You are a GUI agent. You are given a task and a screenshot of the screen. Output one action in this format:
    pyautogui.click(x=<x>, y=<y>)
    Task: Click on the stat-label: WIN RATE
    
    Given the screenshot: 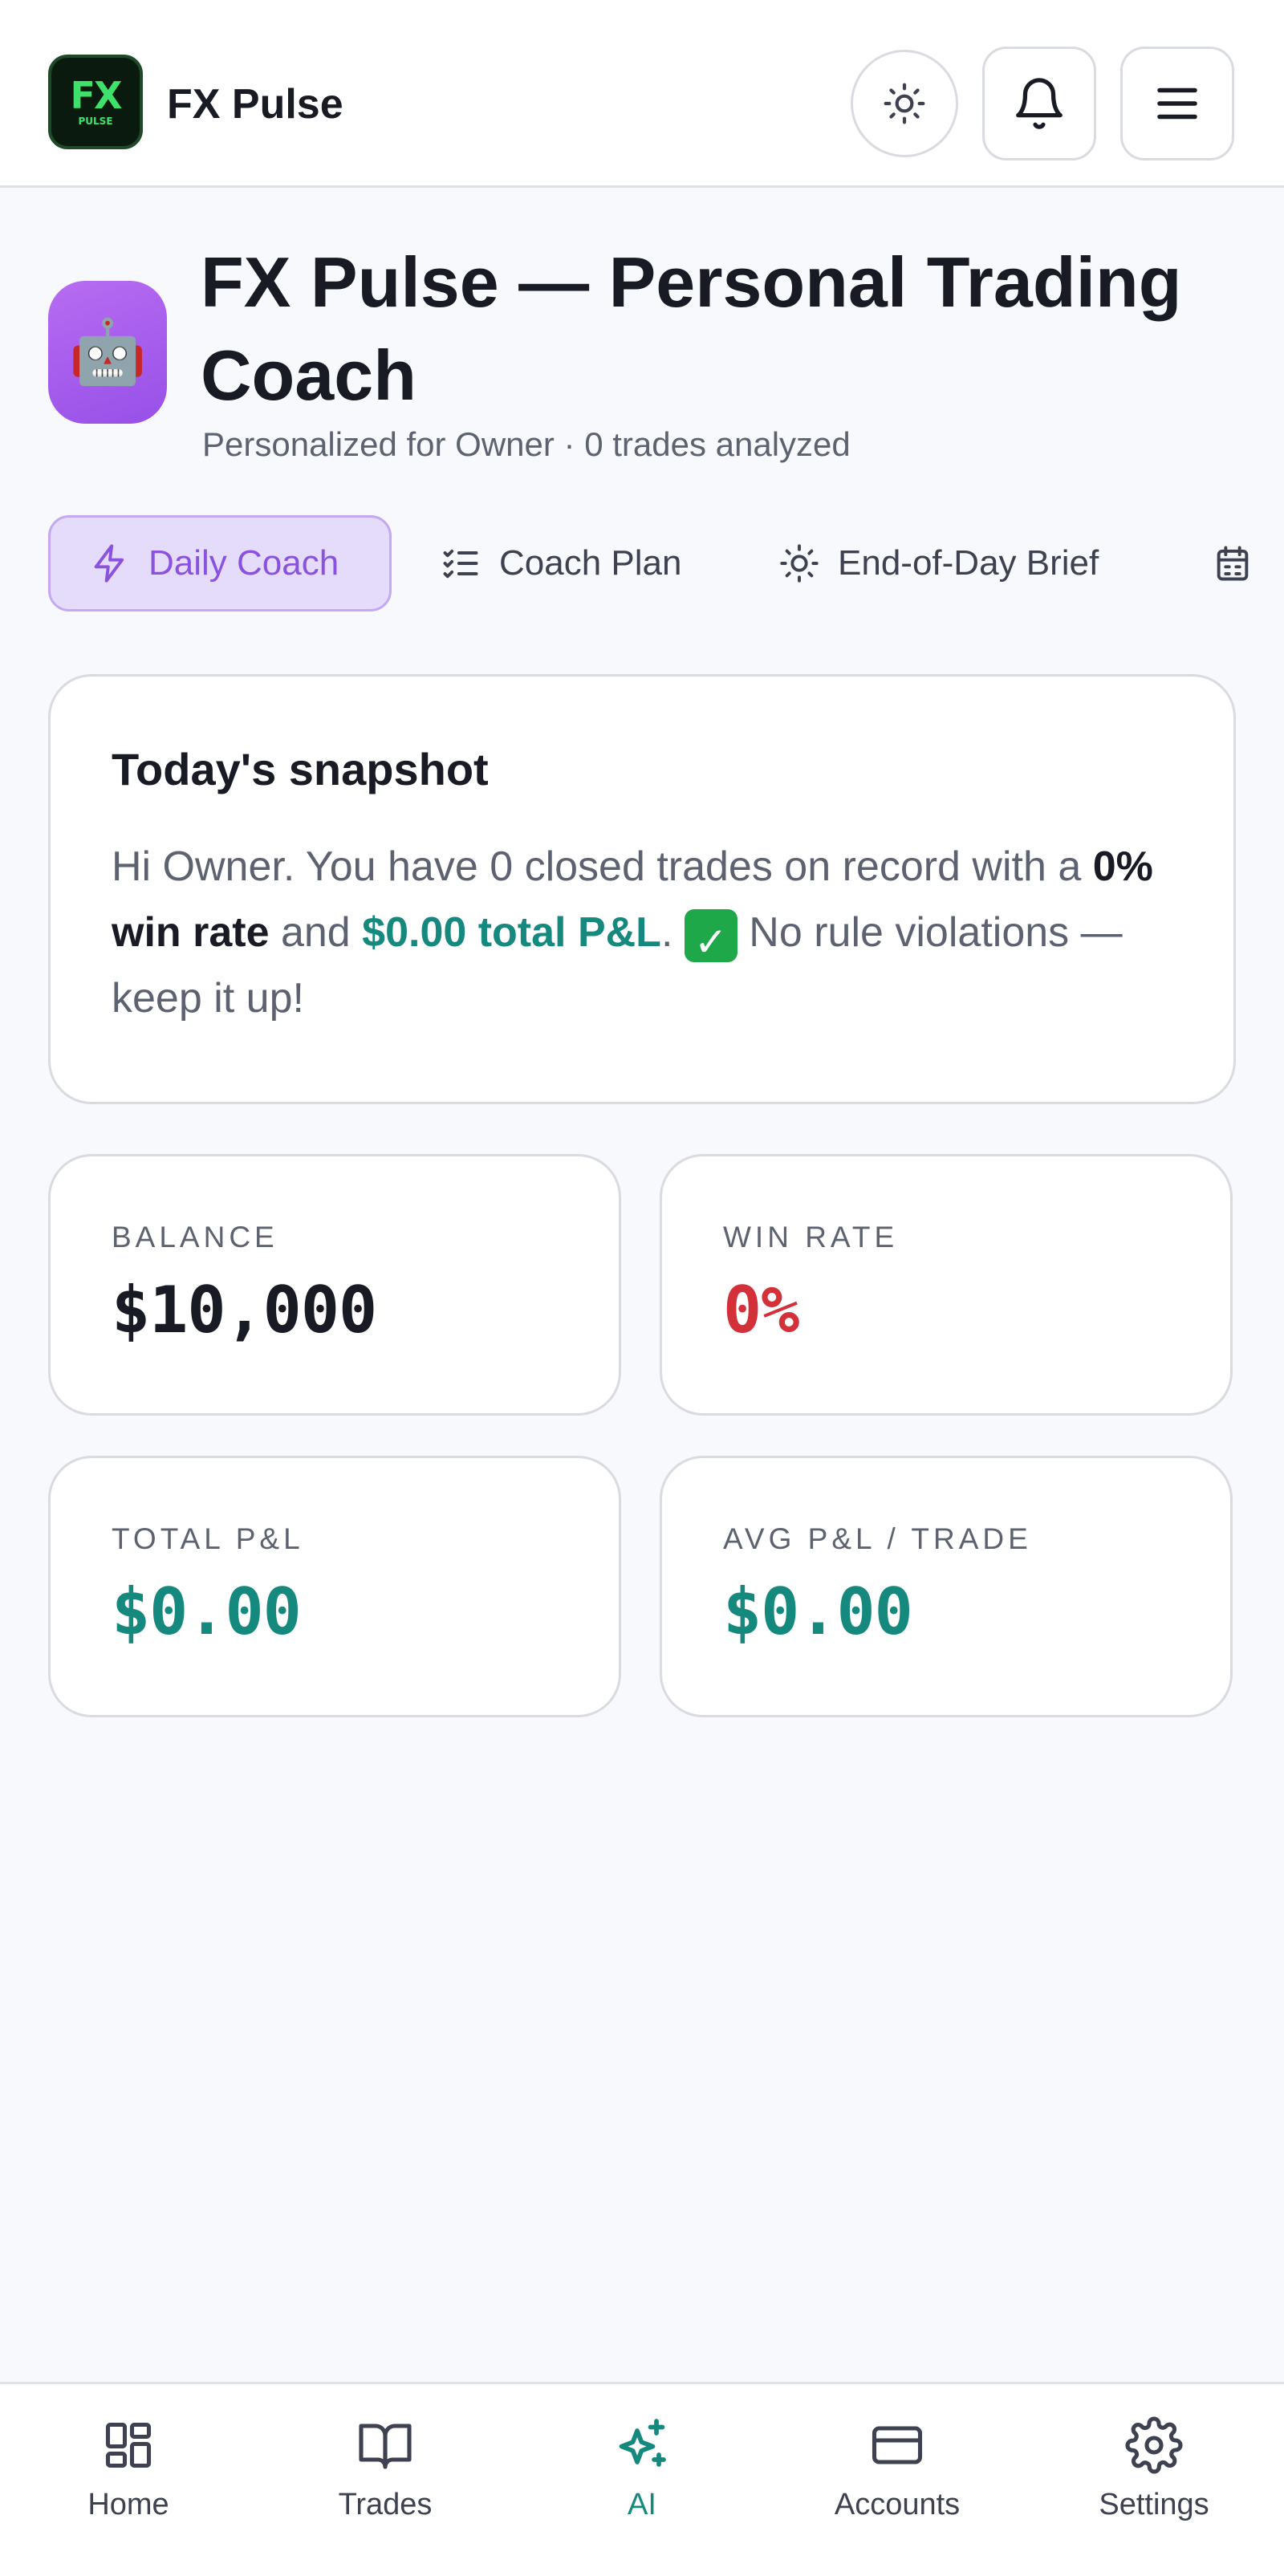 What is the action you would take?
    pyautogui.click(x=811, y=1237)
    